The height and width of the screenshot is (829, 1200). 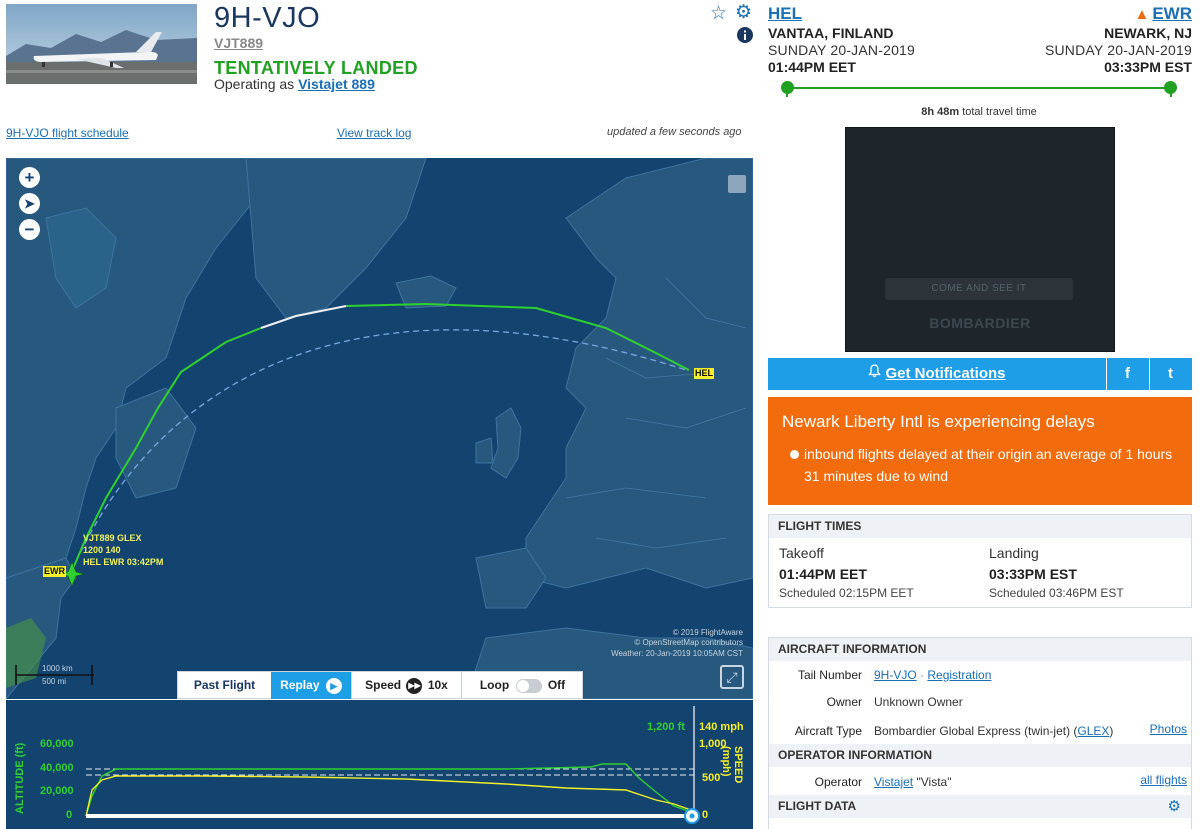 What do you see at coordinates (745, 38) in the screenshot?
I see `info-icon` at bounding box center [745, 38].